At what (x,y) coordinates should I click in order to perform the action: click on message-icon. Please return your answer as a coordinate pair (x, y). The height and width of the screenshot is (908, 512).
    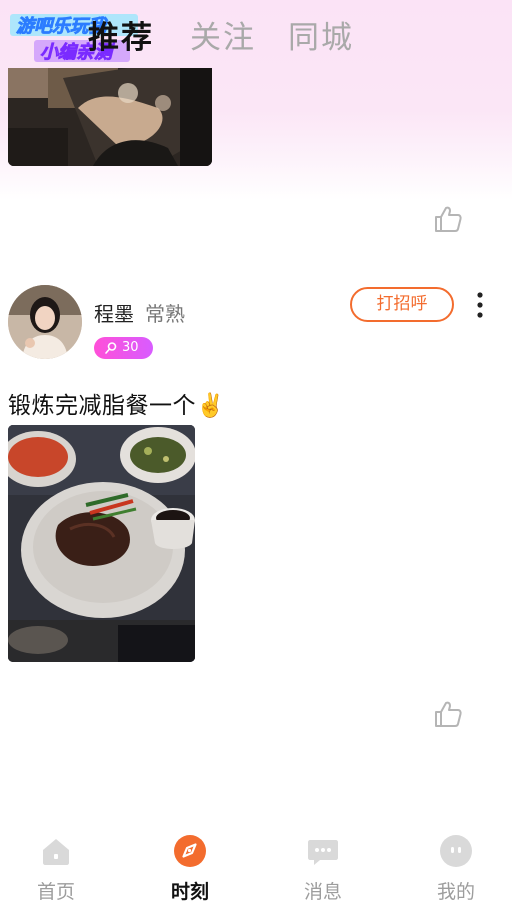
    Looking at the image, I should click on (323, 852).